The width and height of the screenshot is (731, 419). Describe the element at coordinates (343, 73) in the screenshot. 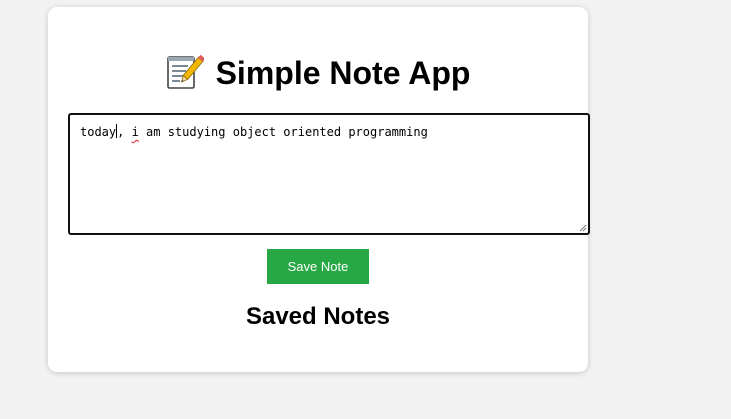

I see `page-title-text: Simple Note App` at that location.